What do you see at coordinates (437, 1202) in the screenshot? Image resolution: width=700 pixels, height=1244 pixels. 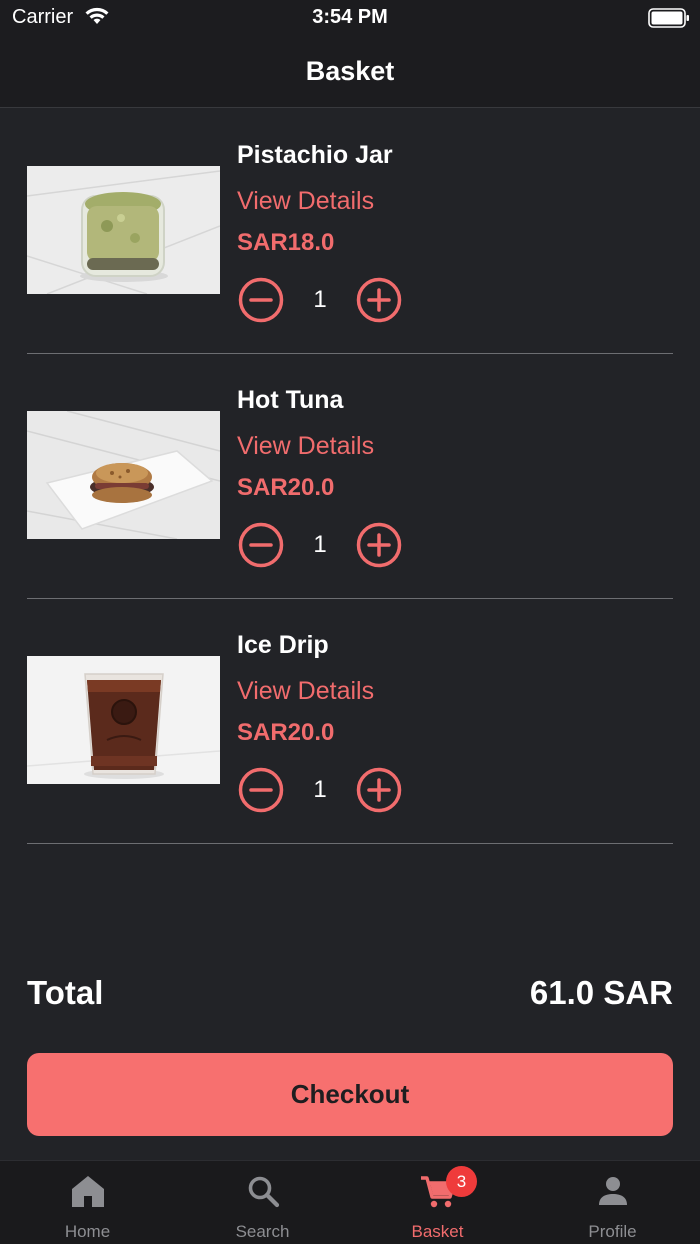 I see `tab-basket: Basket` at bounding box center [437, 1202].